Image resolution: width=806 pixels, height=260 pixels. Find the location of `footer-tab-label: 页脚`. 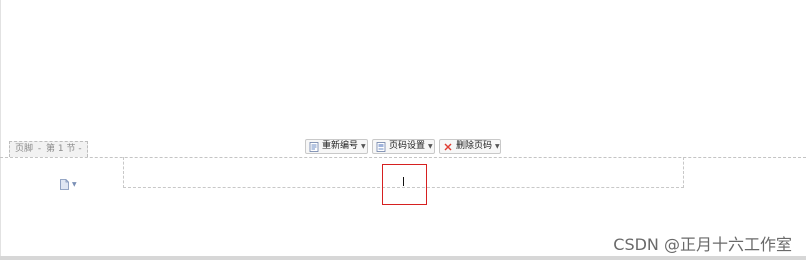

footer-tab-label: 页脚 is located at coordinates (24, 149).